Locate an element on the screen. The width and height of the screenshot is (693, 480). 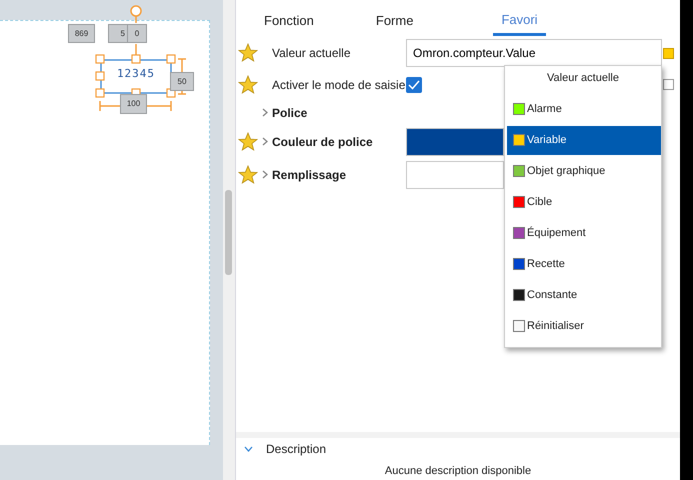
height-label: 50 is located at coordinates (182, 81).